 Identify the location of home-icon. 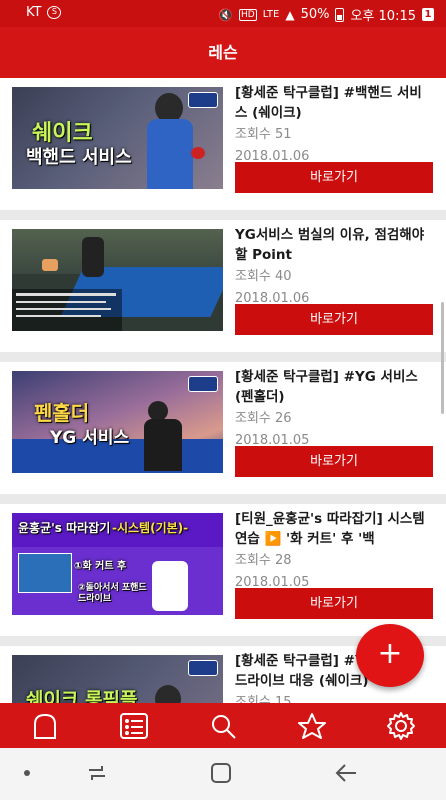
(44, 726).